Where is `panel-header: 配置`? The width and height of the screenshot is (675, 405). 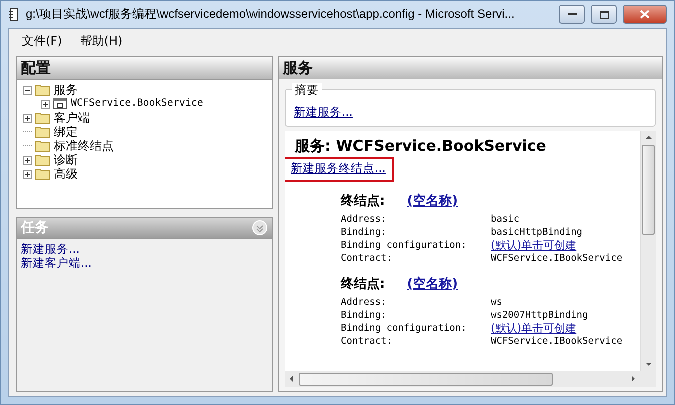
panel-header: 配置 is located at coordinates (144, 67).